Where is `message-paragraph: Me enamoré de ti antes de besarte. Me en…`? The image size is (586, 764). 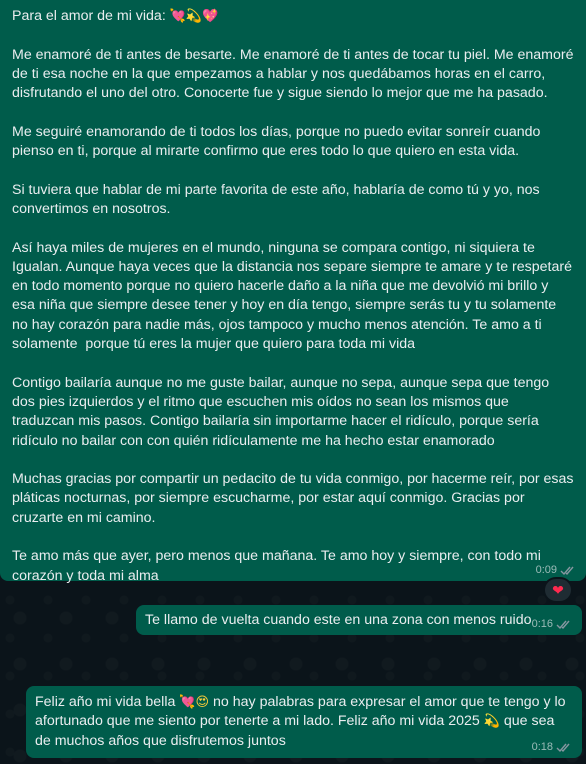
message-paragraph: Me enamoré de ti antes de besarte. Me en… is located at coordinates (295, 74).